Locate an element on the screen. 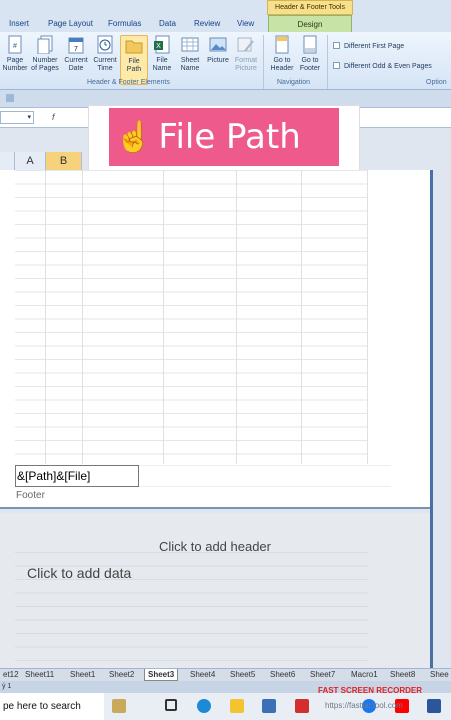  tab-page-layout: Page Layout is located at coordinates (70, 23).